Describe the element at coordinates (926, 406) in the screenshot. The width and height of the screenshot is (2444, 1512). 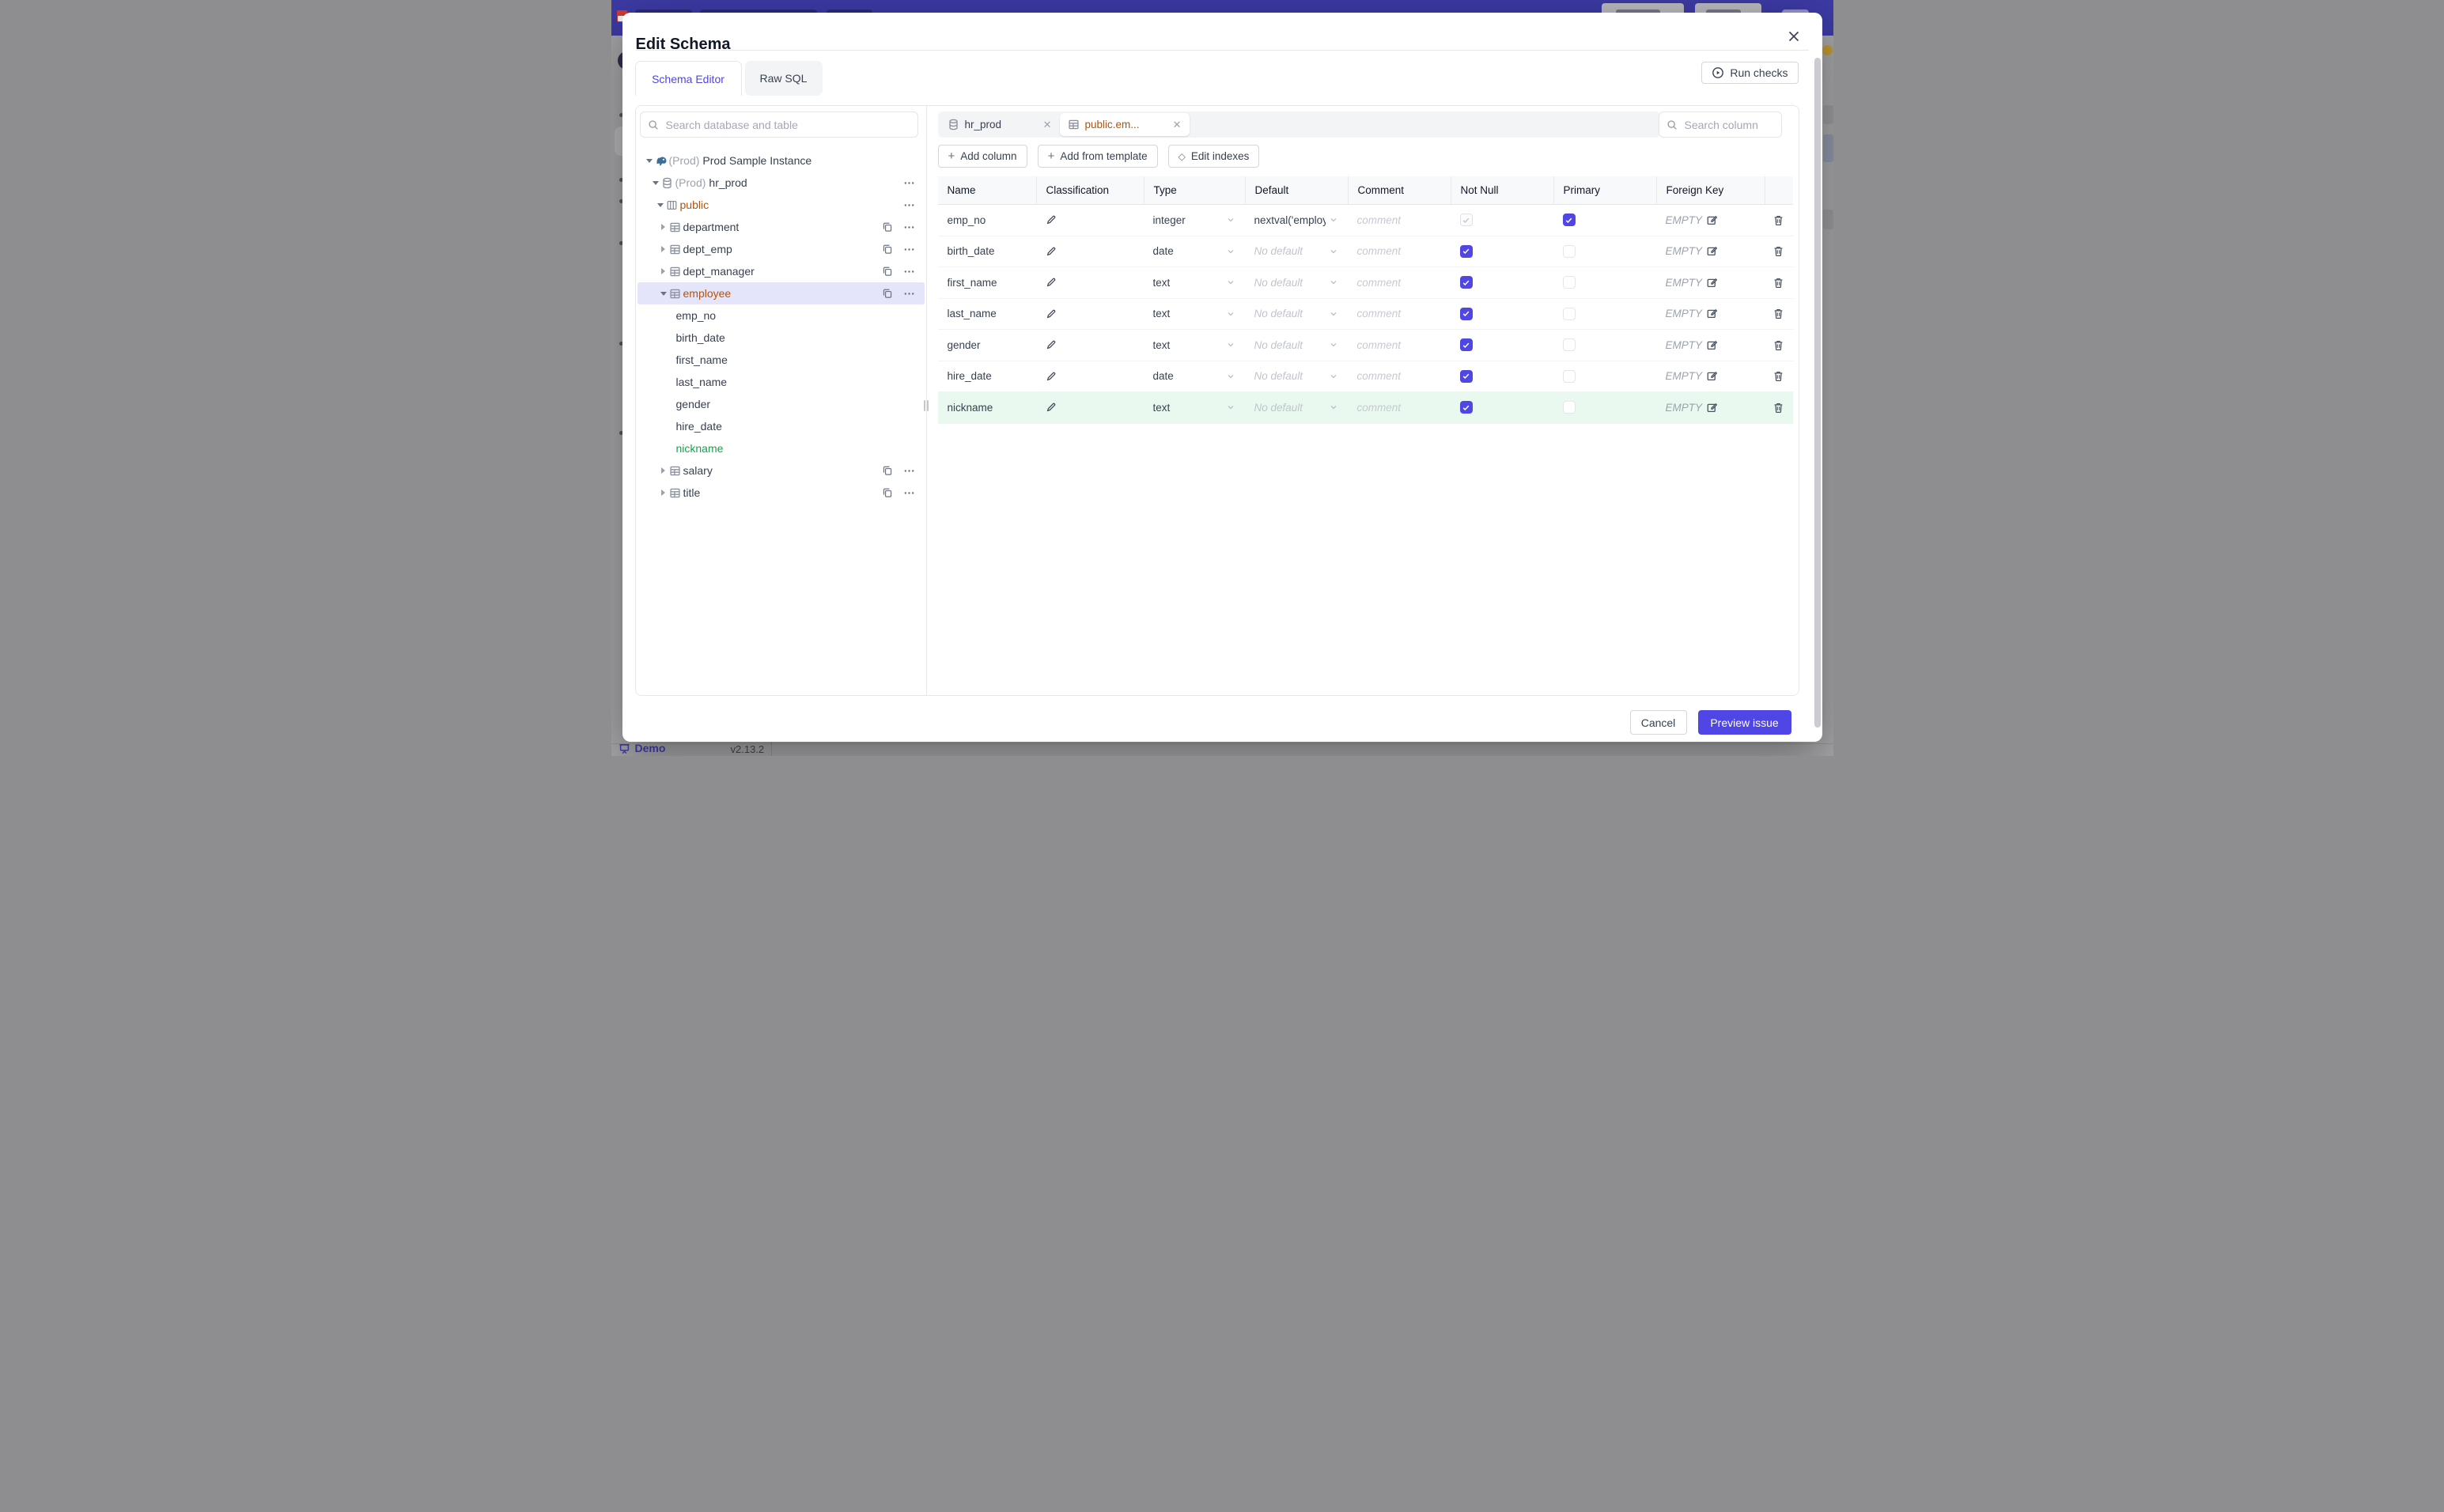
I see `pane-resize-handle` at that location.